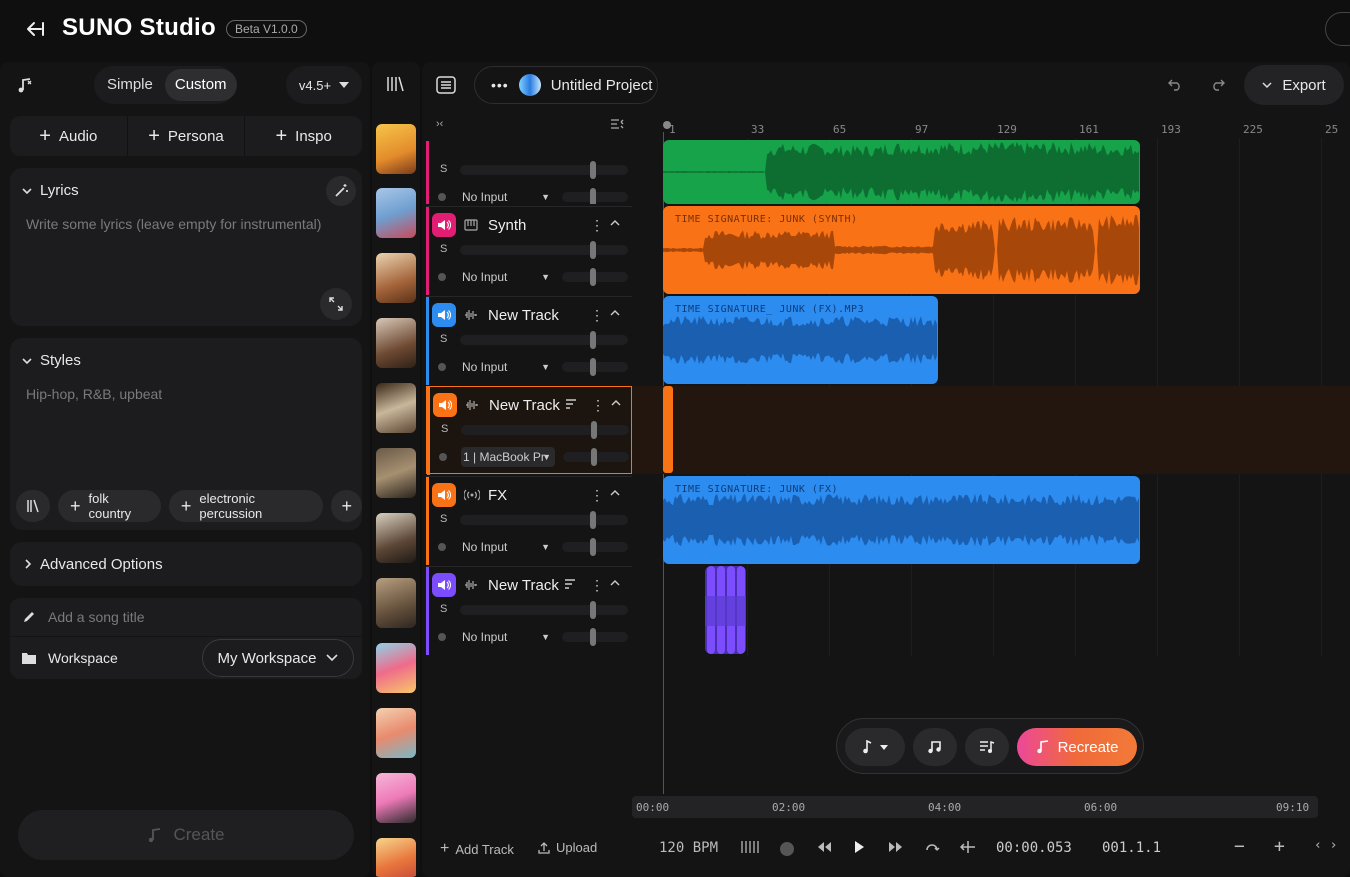 This screenshot has width=1350, height=877. Describe the element at coordinates (1325, 845) in the screenshot. I see `fit-width-icon: ‹ ›` at that location.